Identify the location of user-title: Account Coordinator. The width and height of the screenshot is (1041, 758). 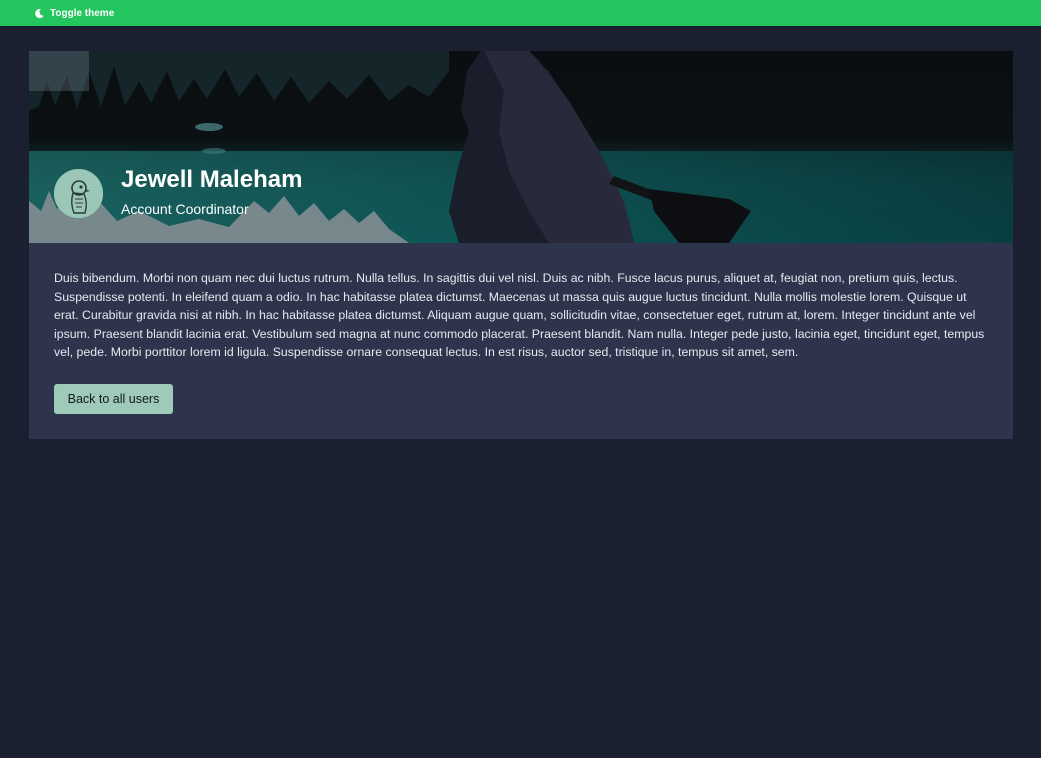
(185, 209).